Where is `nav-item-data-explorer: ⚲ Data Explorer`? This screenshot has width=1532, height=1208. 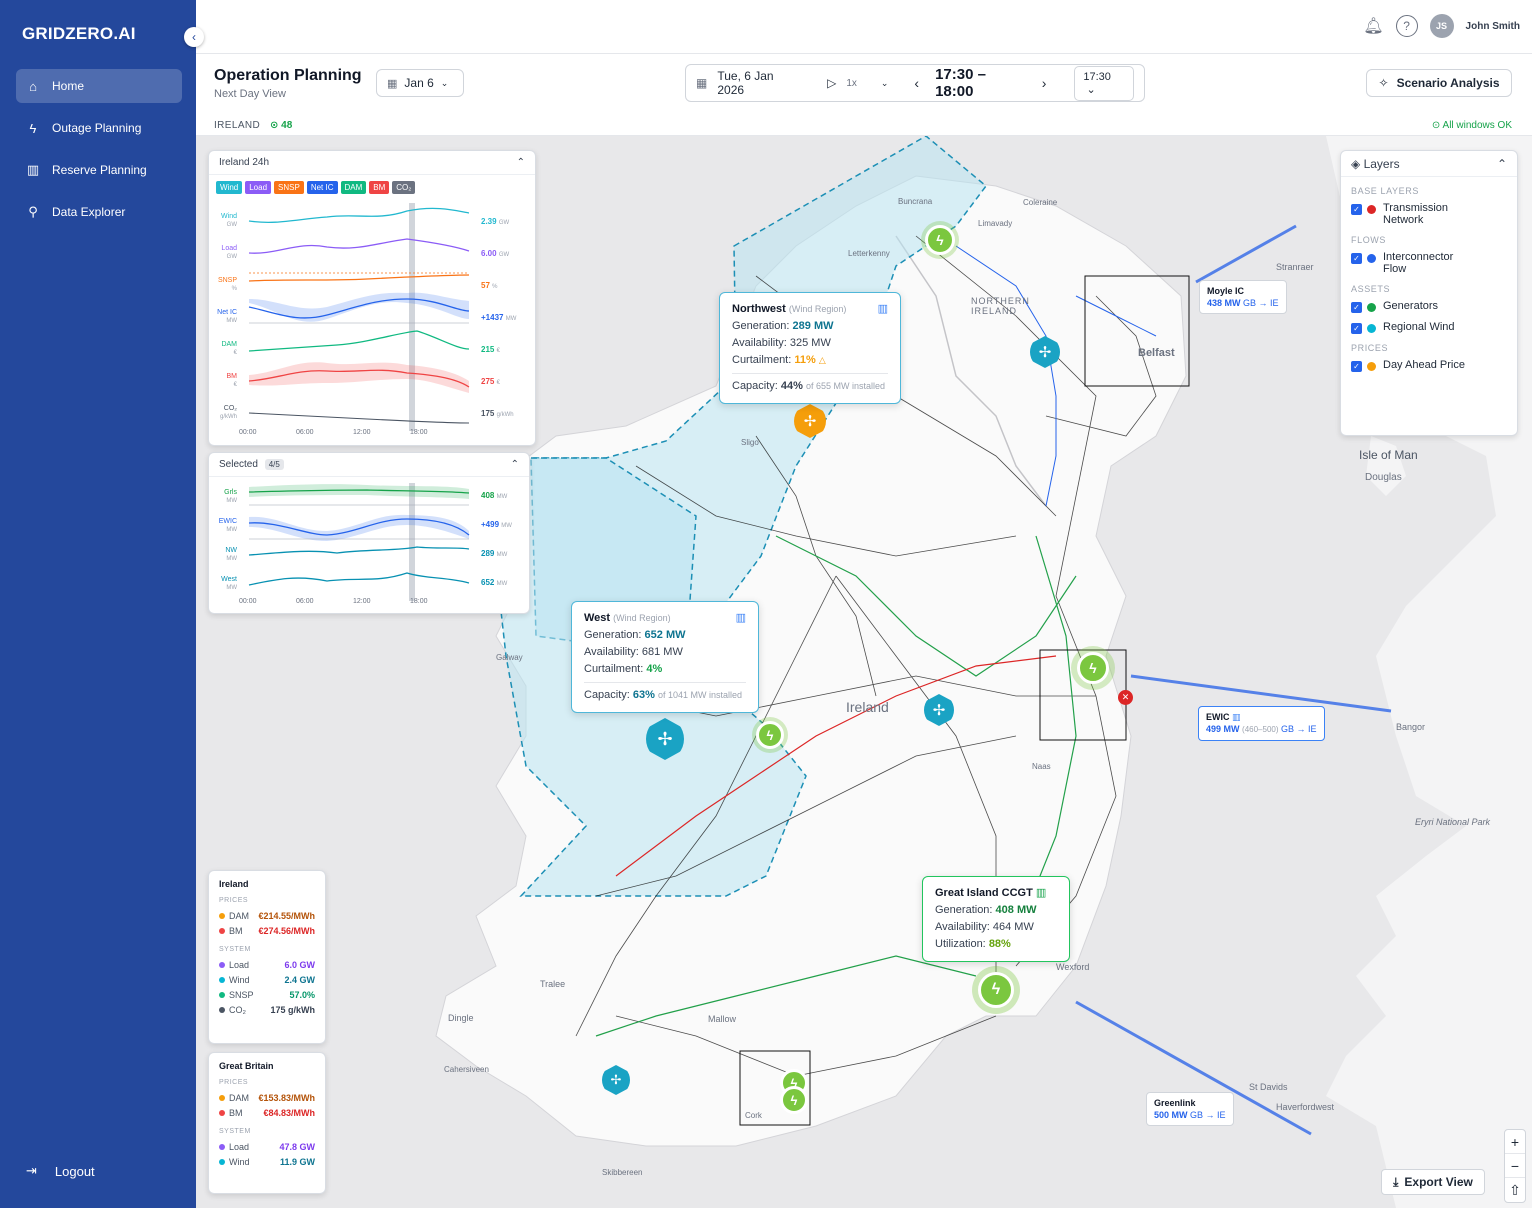 nav-item-data-explorer: ⚲ Data Explorer is located at coordinates (99, 212).